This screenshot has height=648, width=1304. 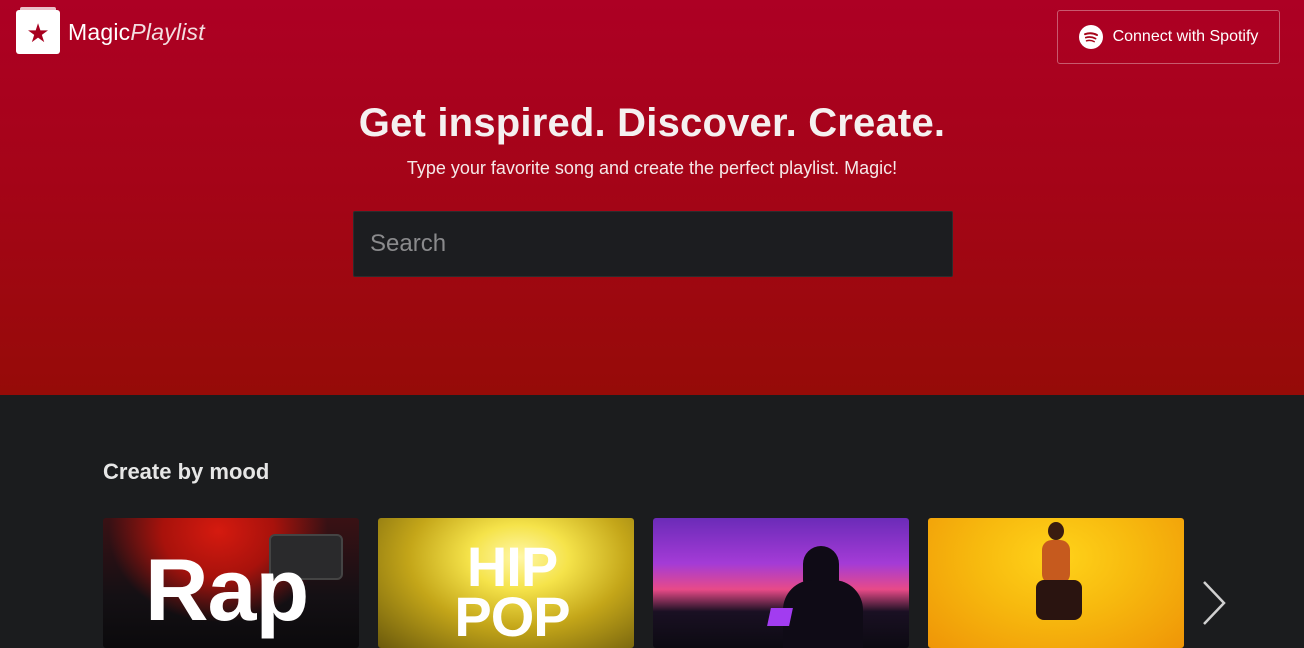 I want to click on spotify-icon, so click(x=1090, y=37).